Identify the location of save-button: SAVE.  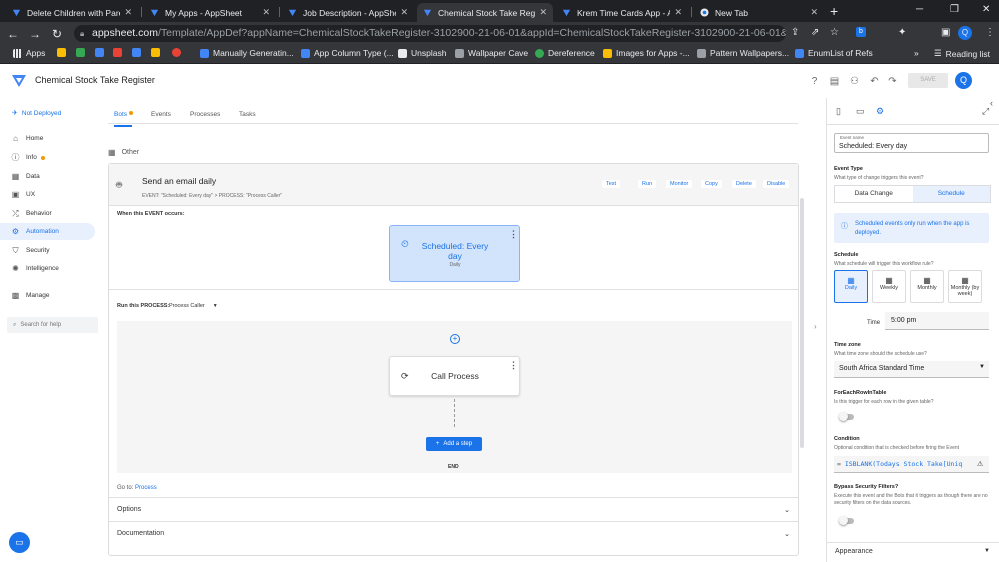
(928, 80).